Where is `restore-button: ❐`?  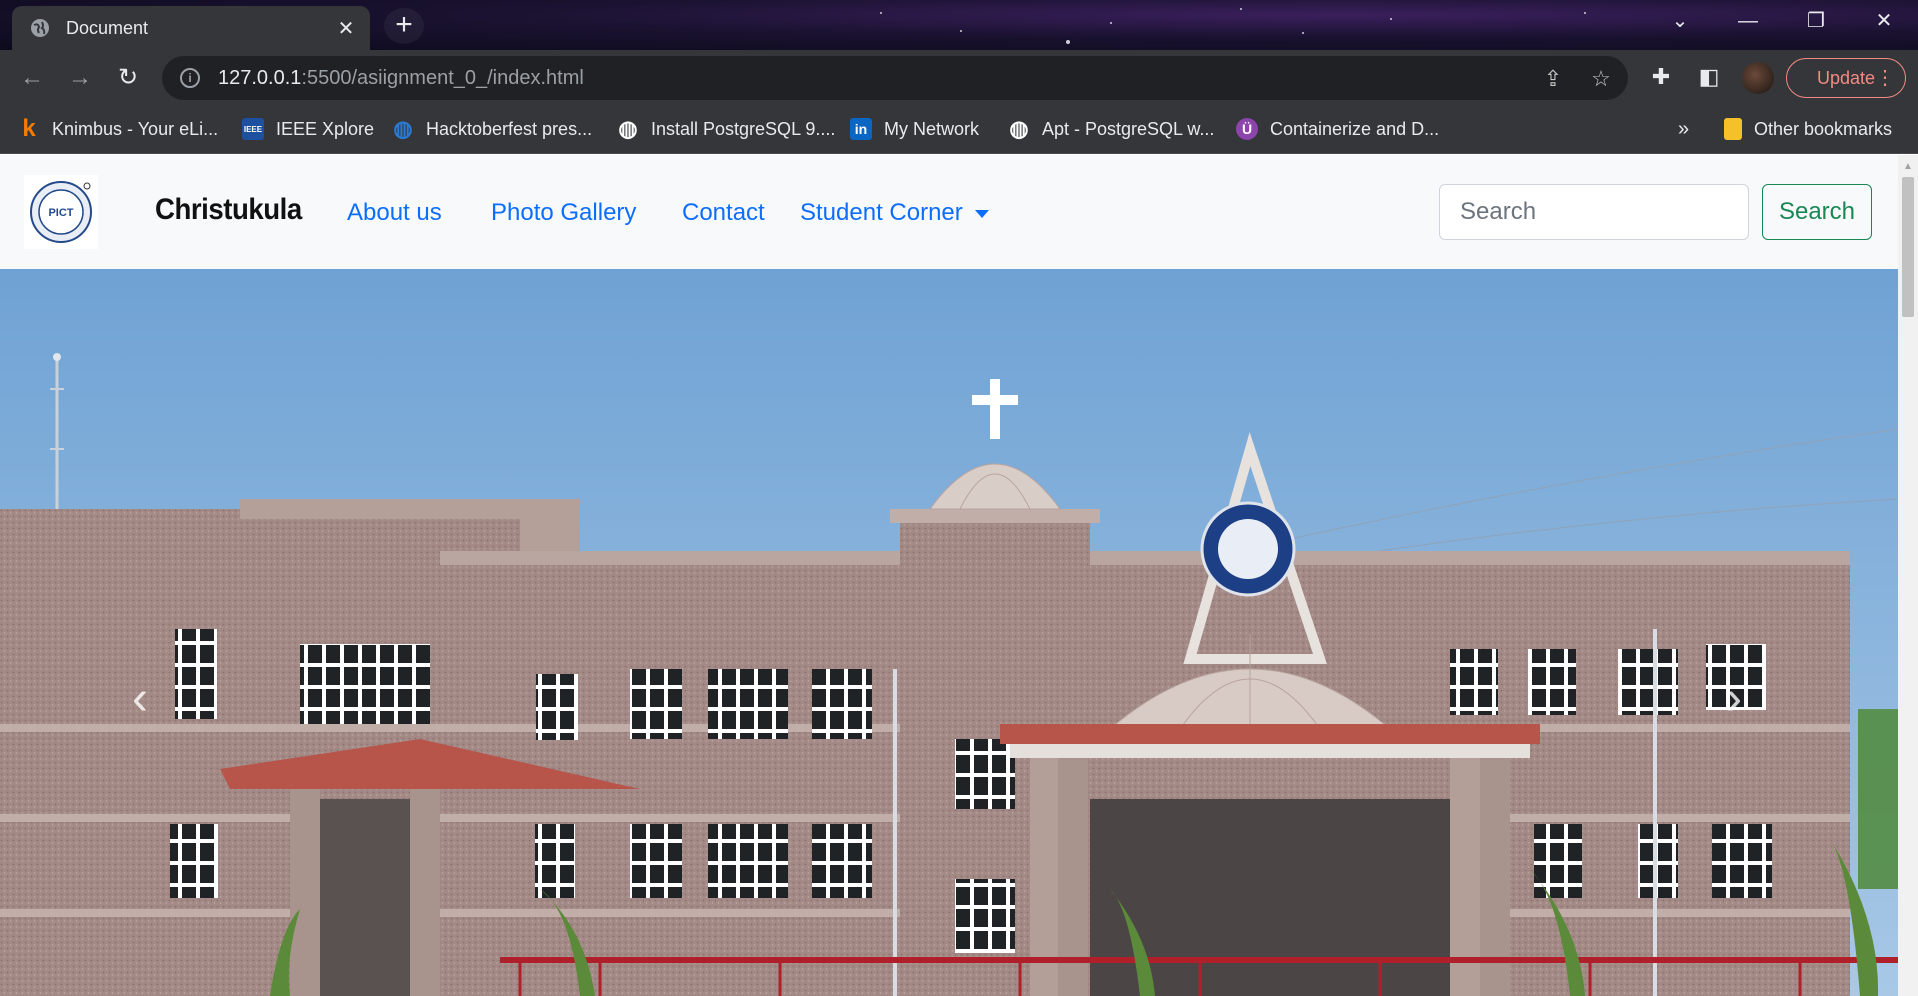 restore-button: ❐ is located at coordinates (1816, 21).